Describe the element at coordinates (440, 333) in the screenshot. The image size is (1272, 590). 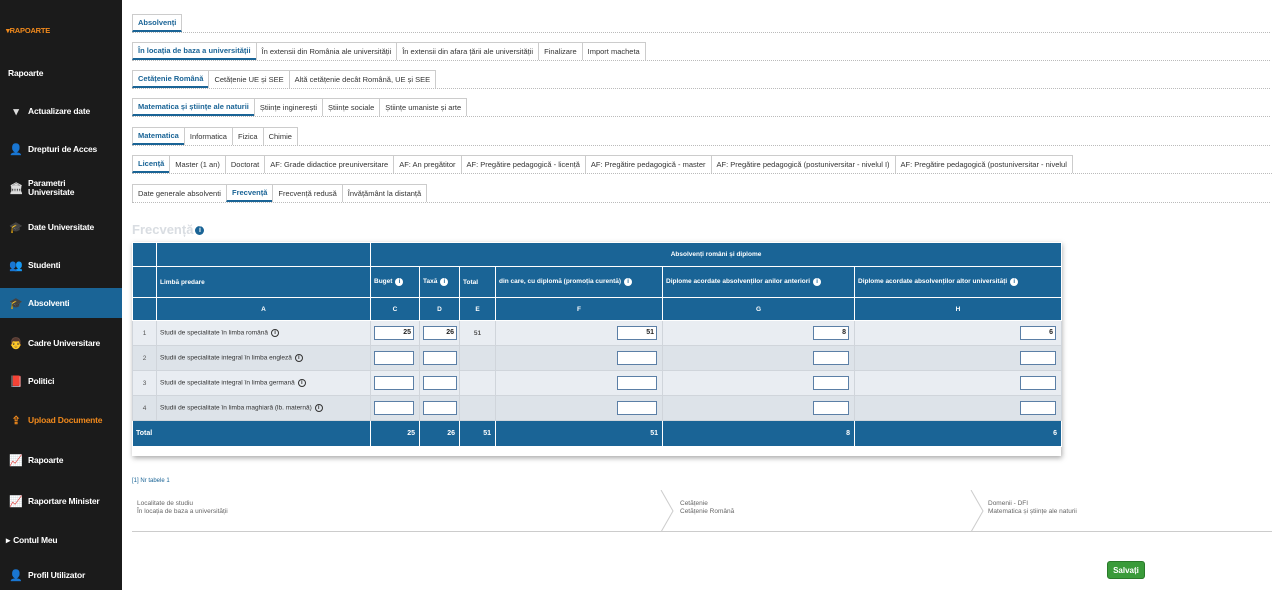
I see `taxa-input: 26` at that location.